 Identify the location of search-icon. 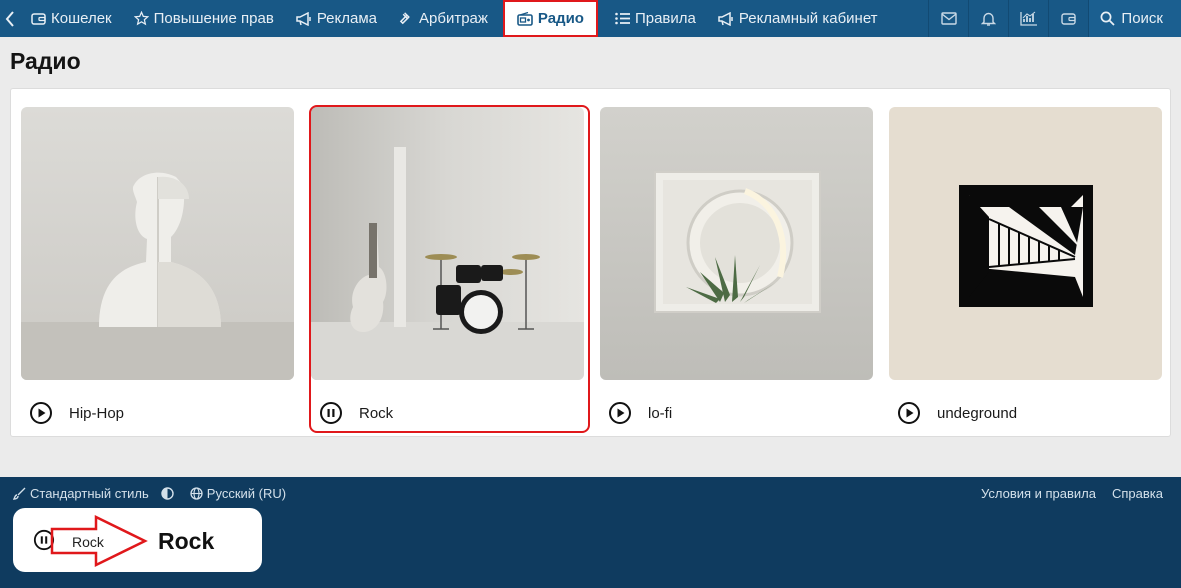
(1108, 18).